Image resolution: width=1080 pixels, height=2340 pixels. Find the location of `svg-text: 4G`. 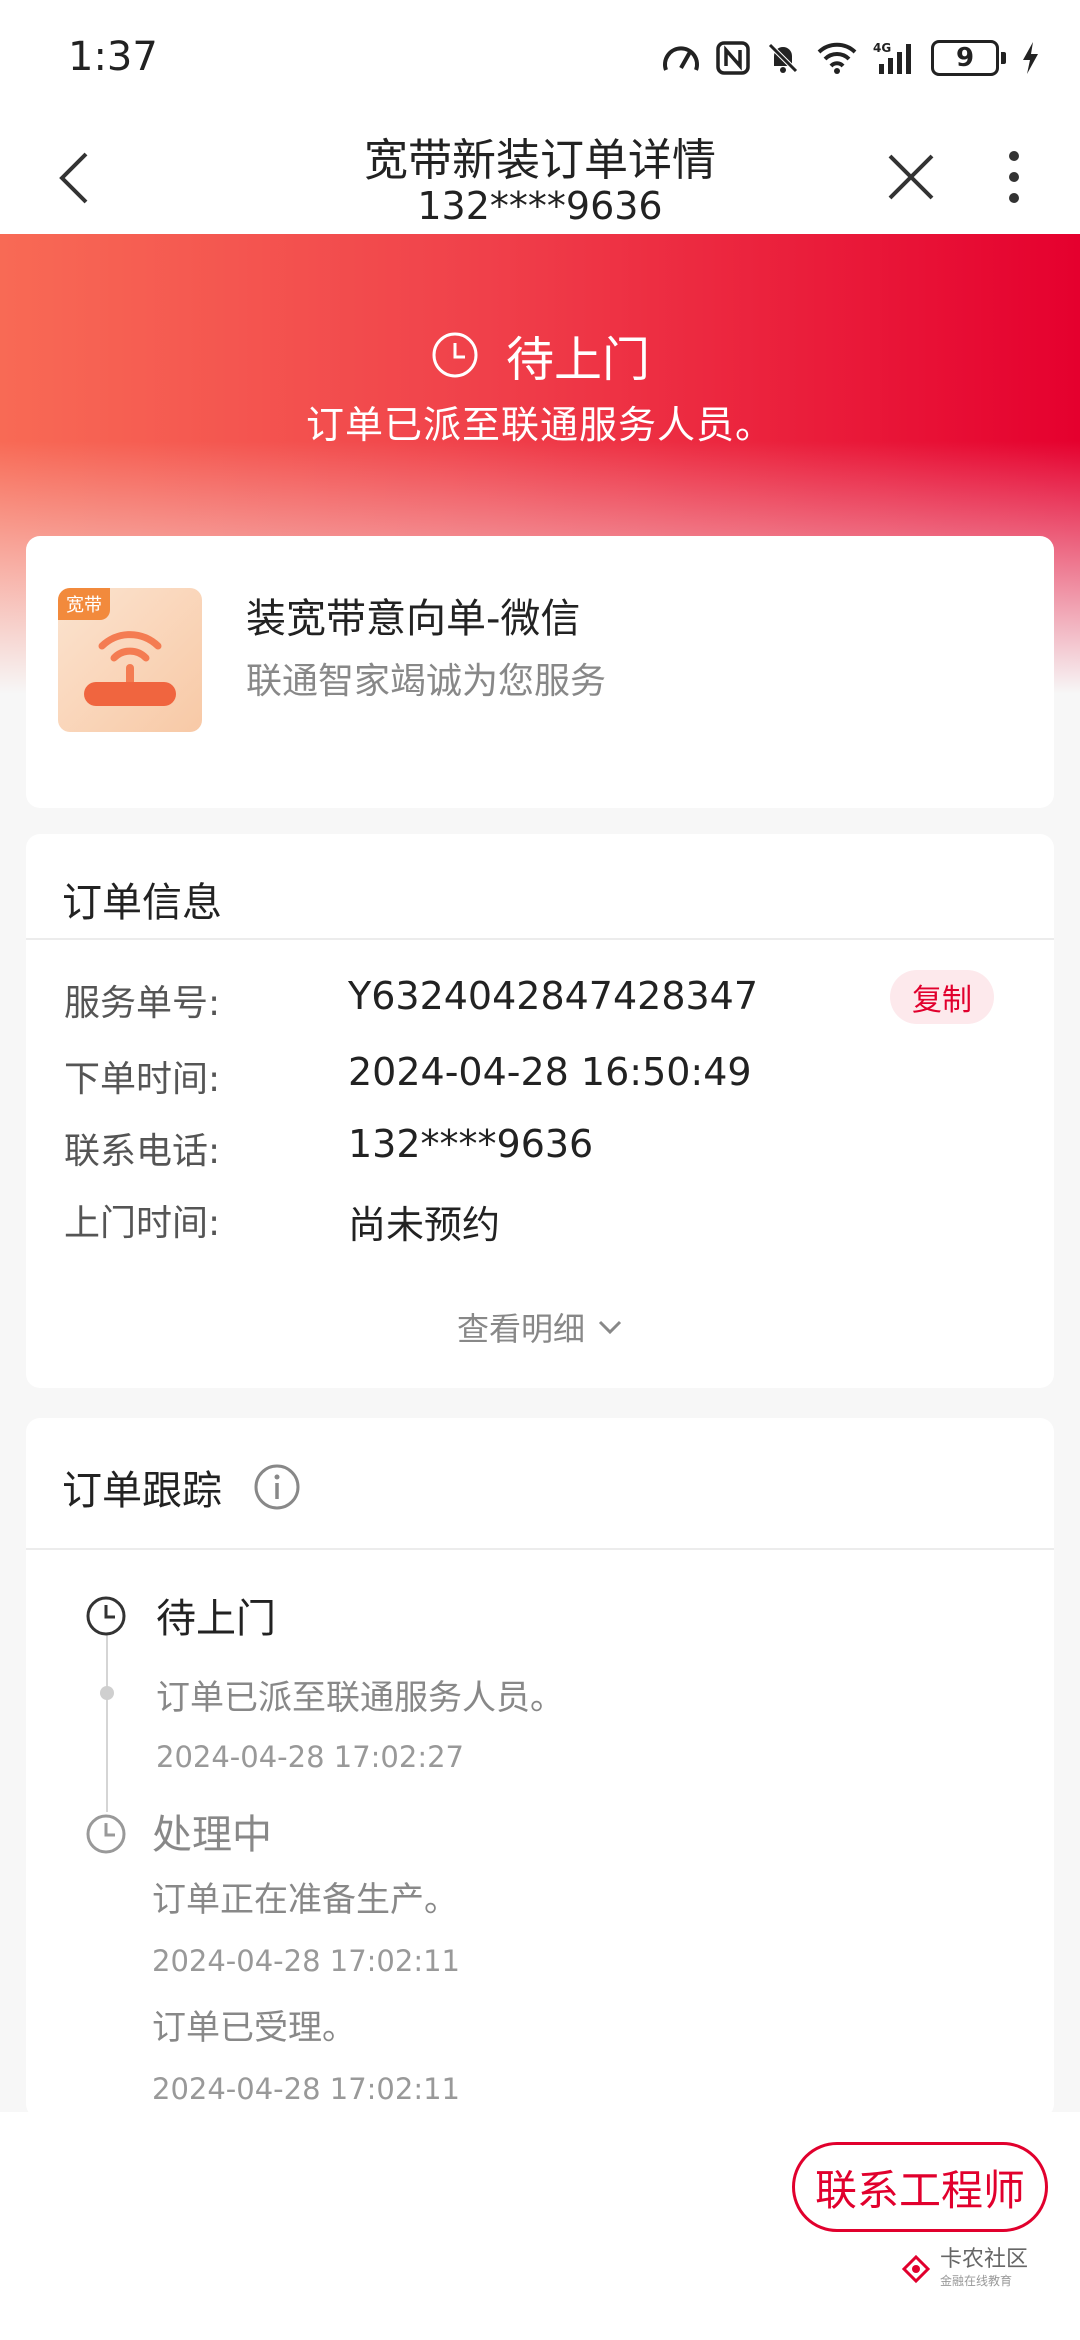

svg-text: 4G is located at coordinates (882, 48).